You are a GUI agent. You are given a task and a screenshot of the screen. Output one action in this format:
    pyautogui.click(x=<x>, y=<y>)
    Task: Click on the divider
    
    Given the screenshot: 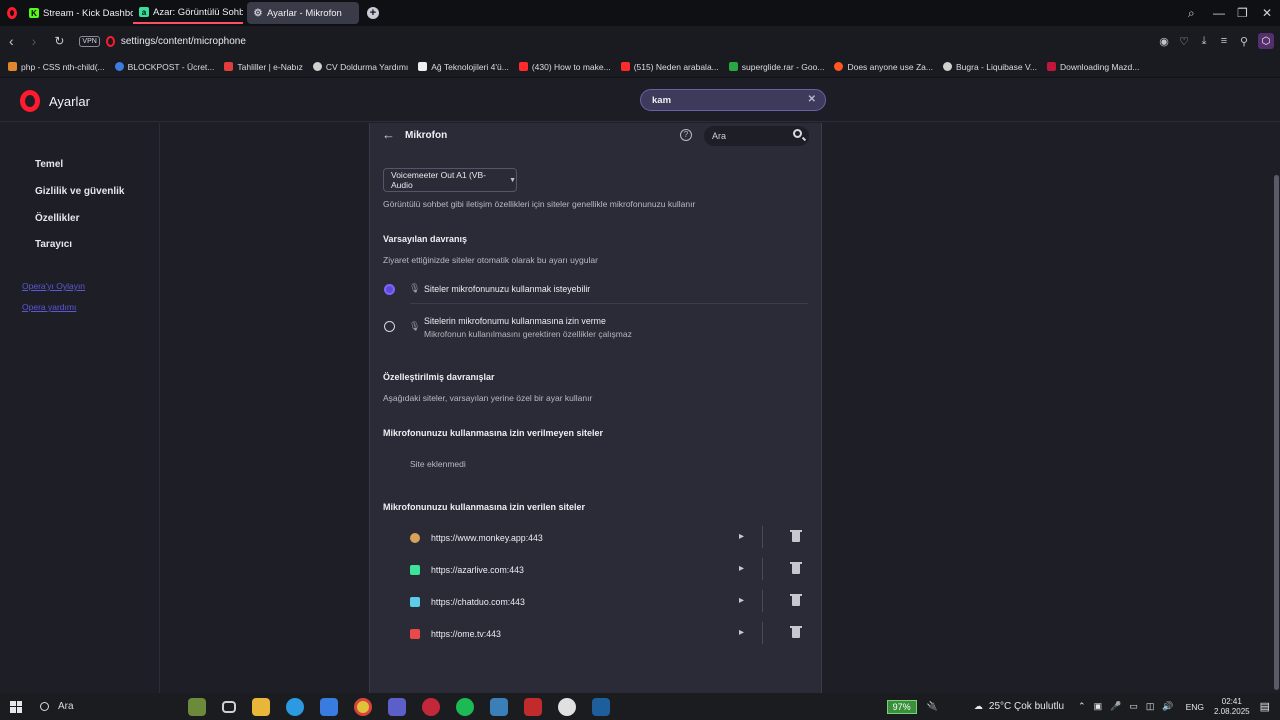 What is the action you would take?
    pyautogui.click(x=609, y=303)
    